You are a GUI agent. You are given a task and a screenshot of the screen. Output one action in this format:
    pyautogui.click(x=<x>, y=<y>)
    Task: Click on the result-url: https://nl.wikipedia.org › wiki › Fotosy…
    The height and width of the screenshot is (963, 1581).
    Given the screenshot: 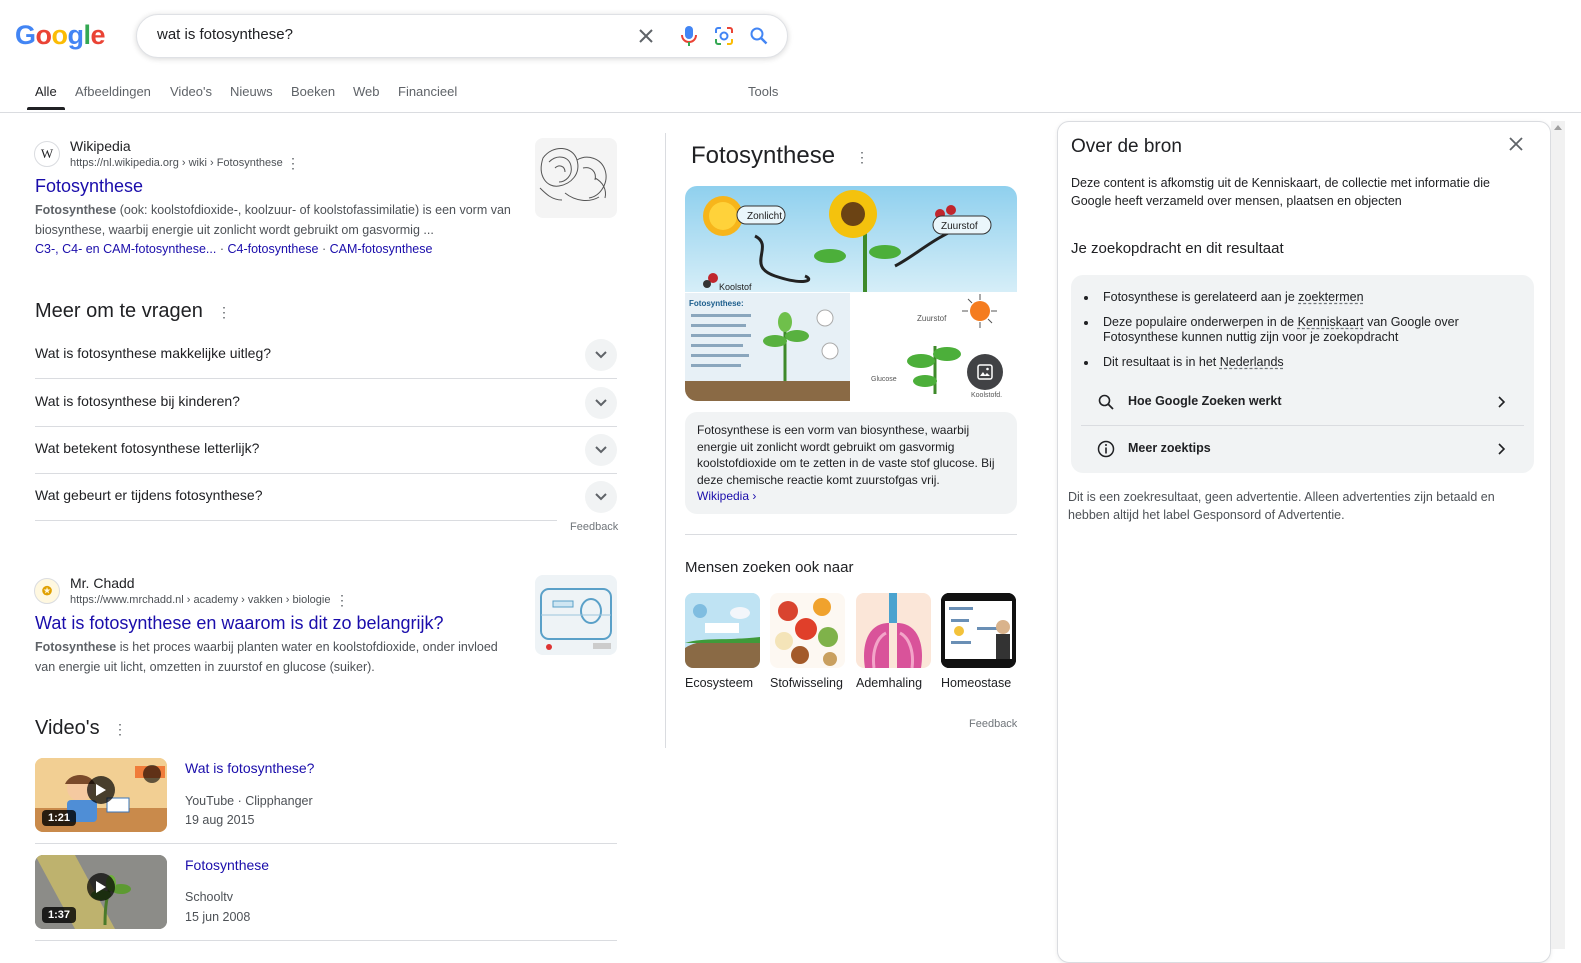 What is the action you would take?
    pyautogui.click(x=176, y=163)
    